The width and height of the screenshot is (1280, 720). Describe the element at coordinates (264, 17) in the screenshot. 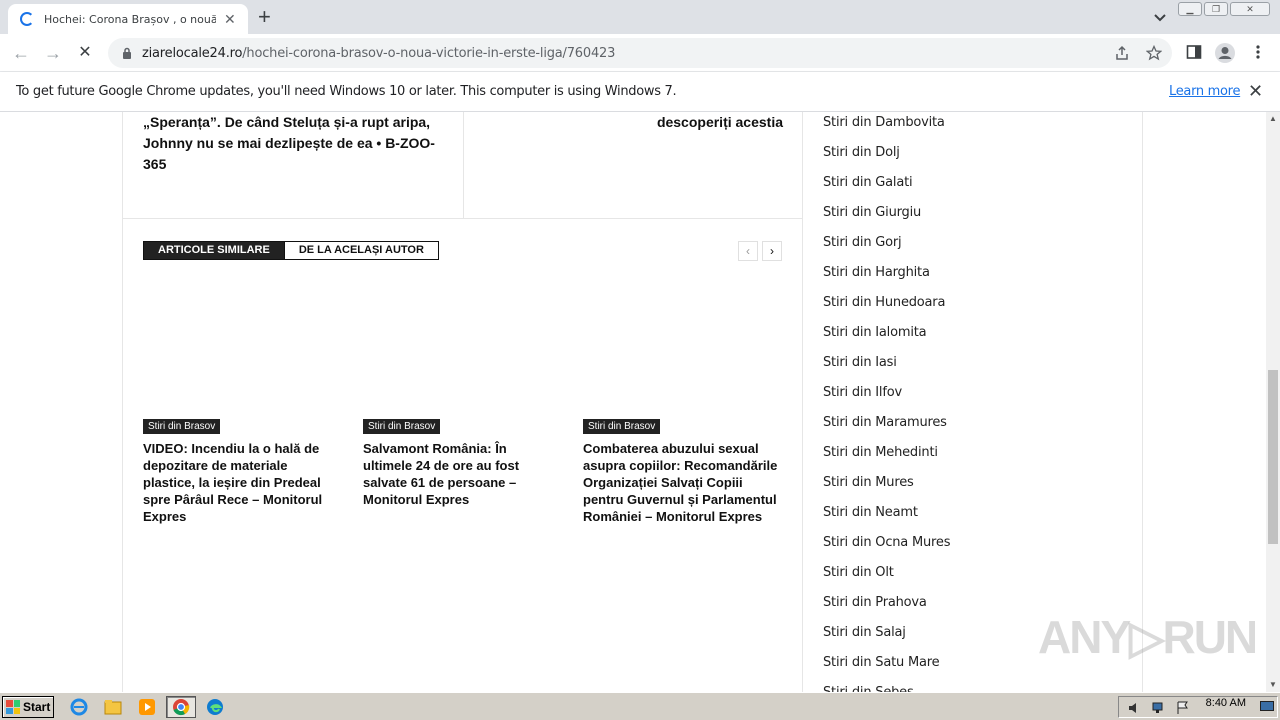

I see `new-tab-button: +` at that location.